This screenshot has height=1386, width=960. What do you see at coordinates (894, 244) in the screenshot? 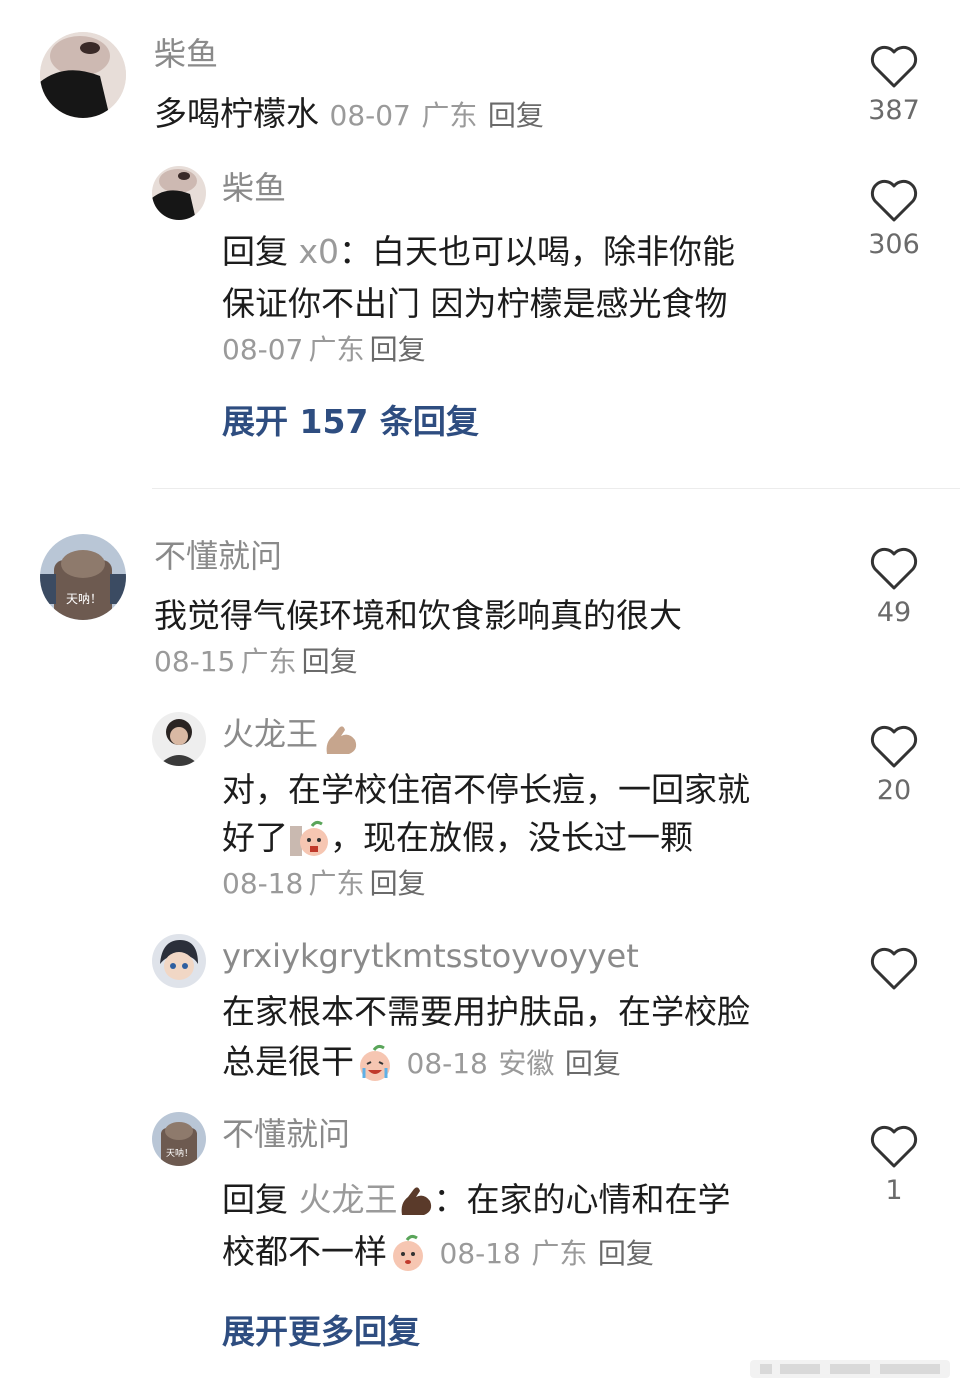
I see `like-count: 306` at bounding box center [894, 244].